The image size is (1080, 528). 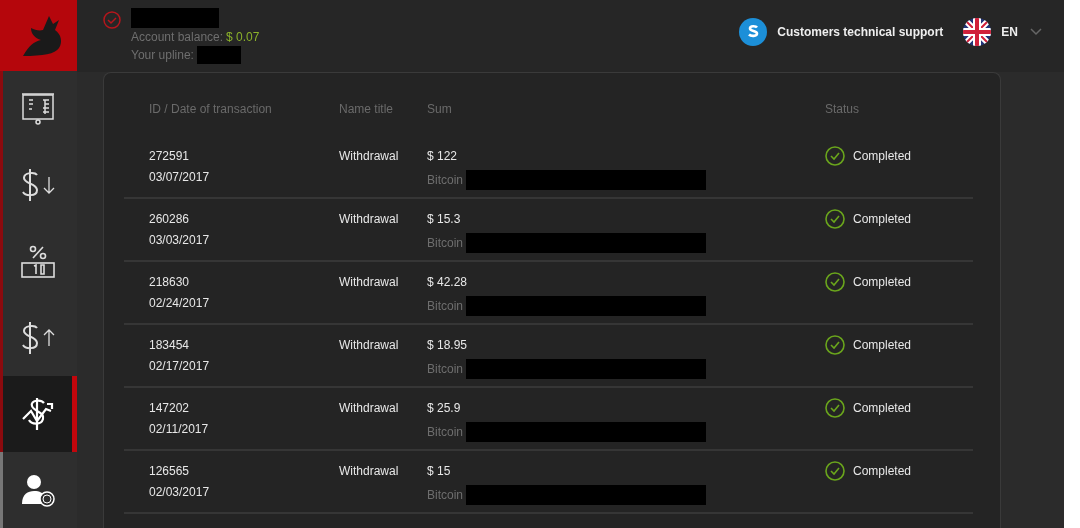 What do you see at coordinates (37, 261) in the screenshot?
I see `percent-icon` at bounding box center [37, 261].